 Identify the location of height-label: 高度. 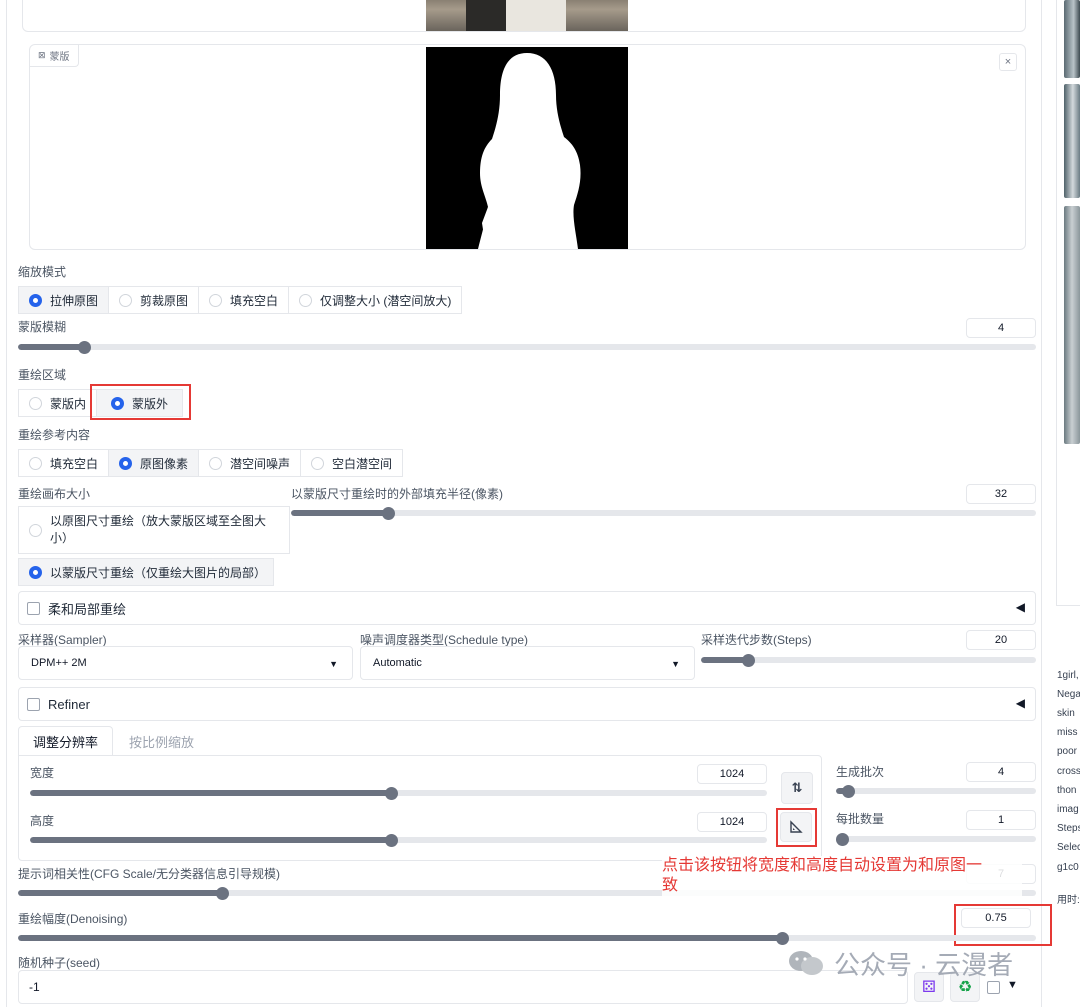
(42, 821).